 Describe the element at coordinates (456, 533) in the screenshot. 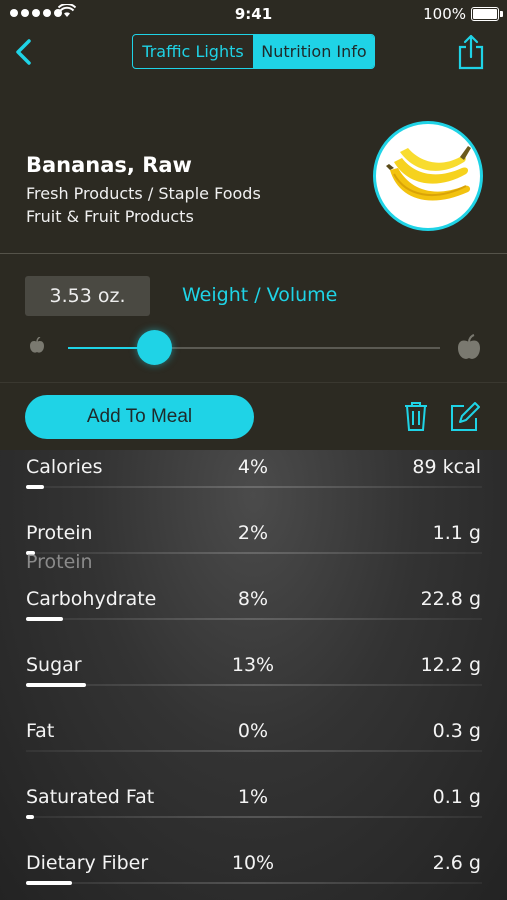

I see `nutrient-value: 1.1 g` at that location.